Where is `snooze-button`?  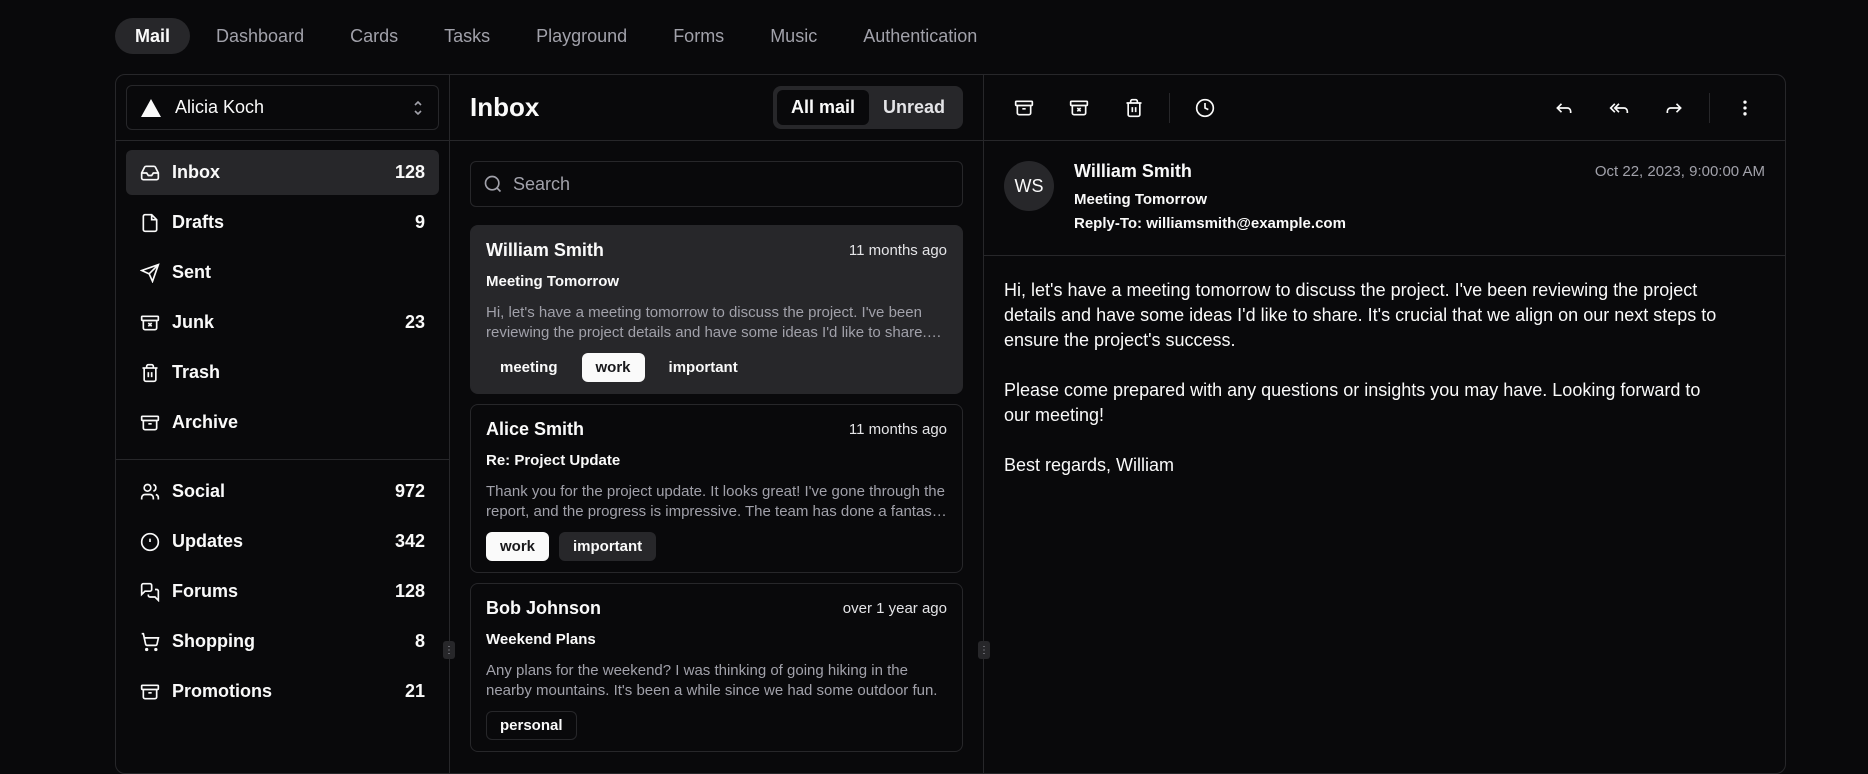 snooze-button is located at coordinates (1205, 108).